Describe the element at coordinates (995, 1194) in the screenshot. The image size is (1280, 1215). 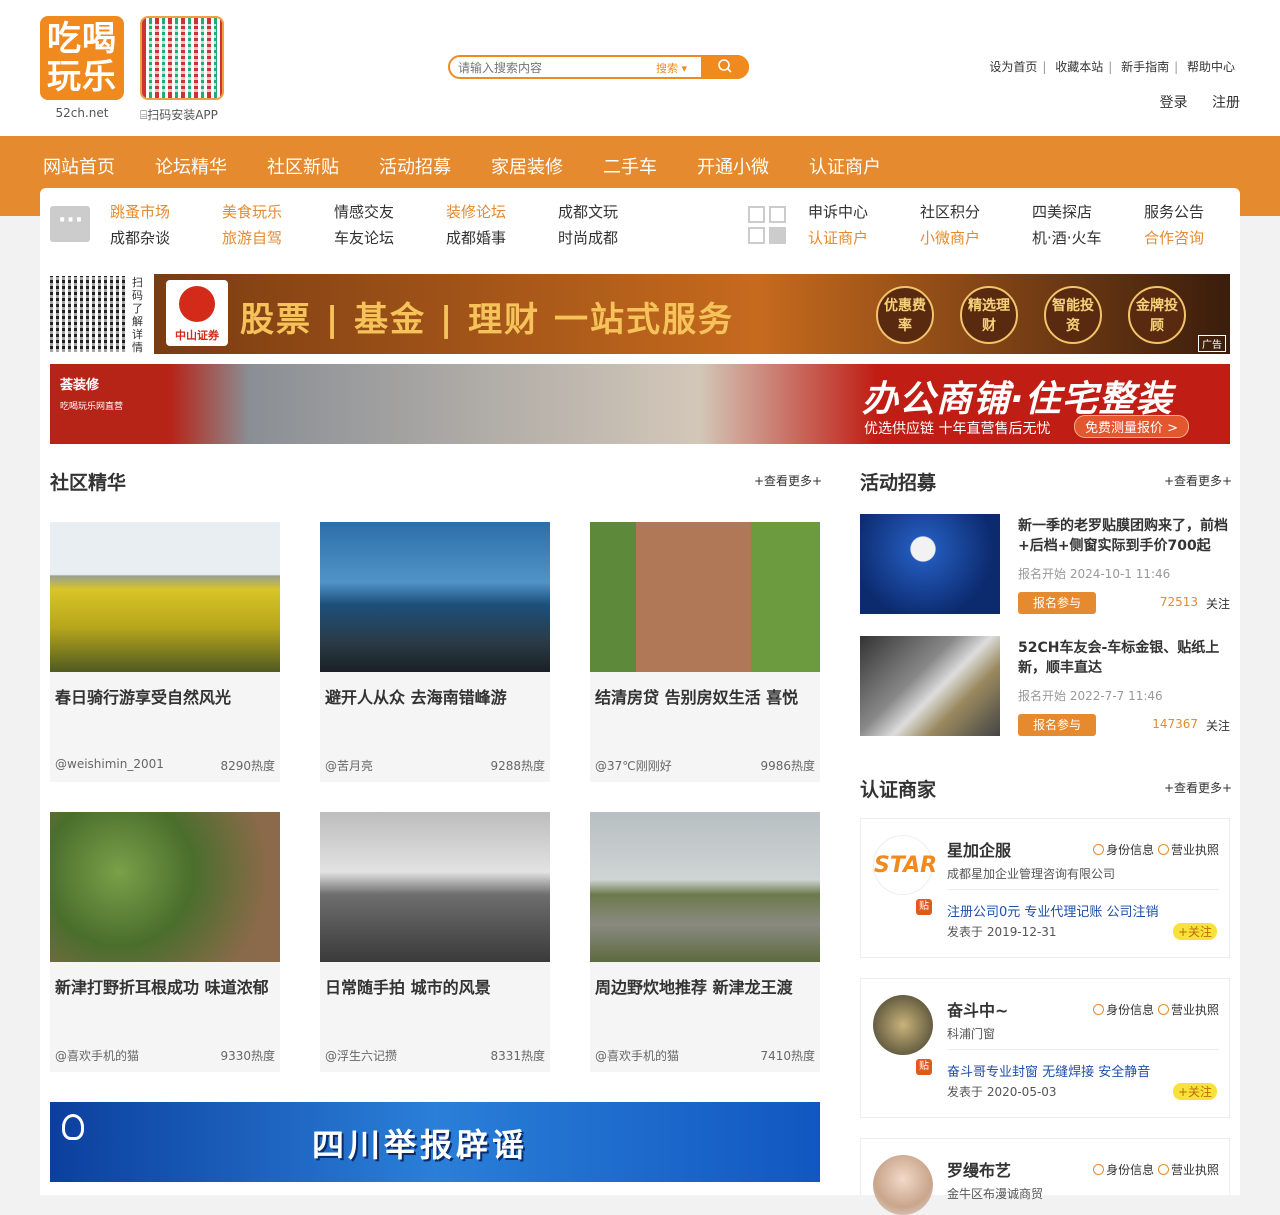
I see `merchant-company: 金牛区布漫诚商贸` at that location.